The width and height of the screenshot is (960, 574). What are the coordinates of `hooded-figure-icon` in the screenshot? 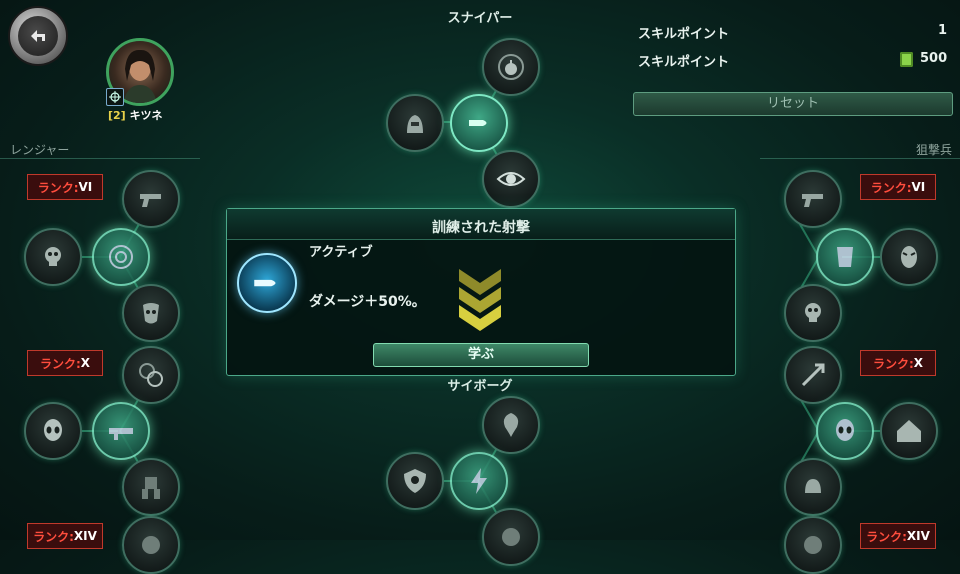 It's located at (415, 124).